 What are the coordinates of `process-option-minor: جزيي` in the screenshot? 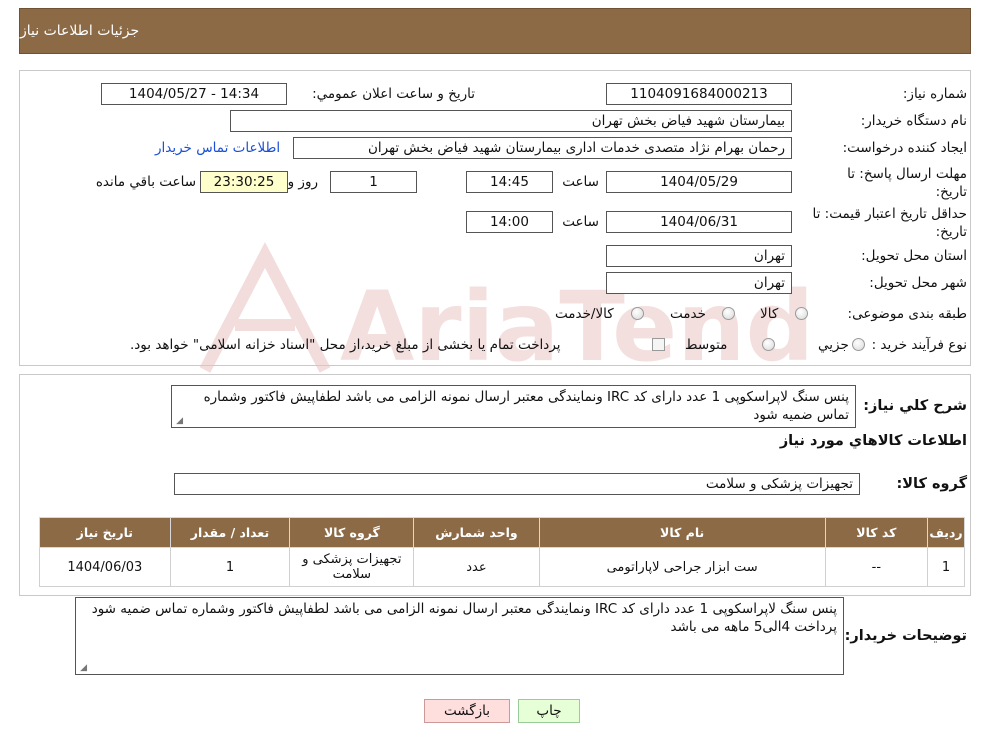 It's located at (833, 345).